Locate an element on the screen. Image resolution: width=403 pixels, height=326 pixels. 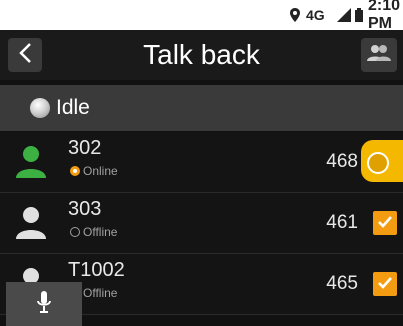
signal-icon is located at coordinates (344, 15).